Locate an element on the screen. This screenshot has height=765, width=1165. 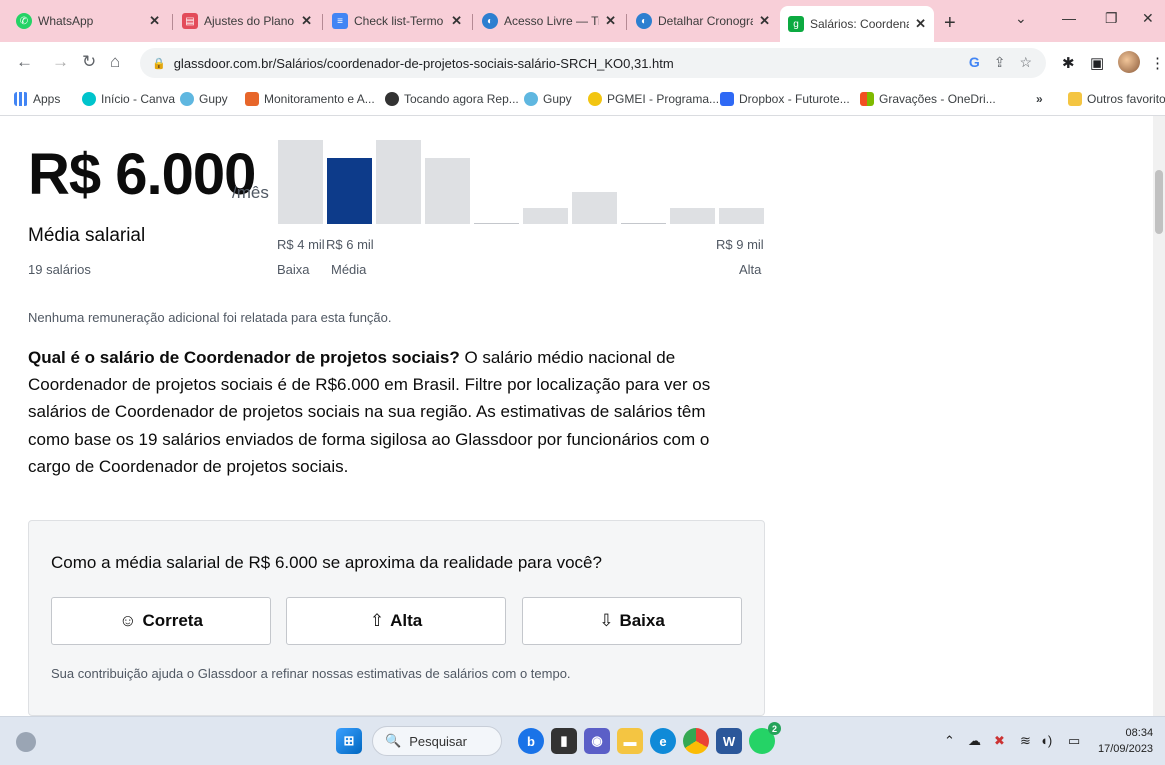
tab-salarios: g Salários: Coordenac ✕ is located at coordinates (857, 24).